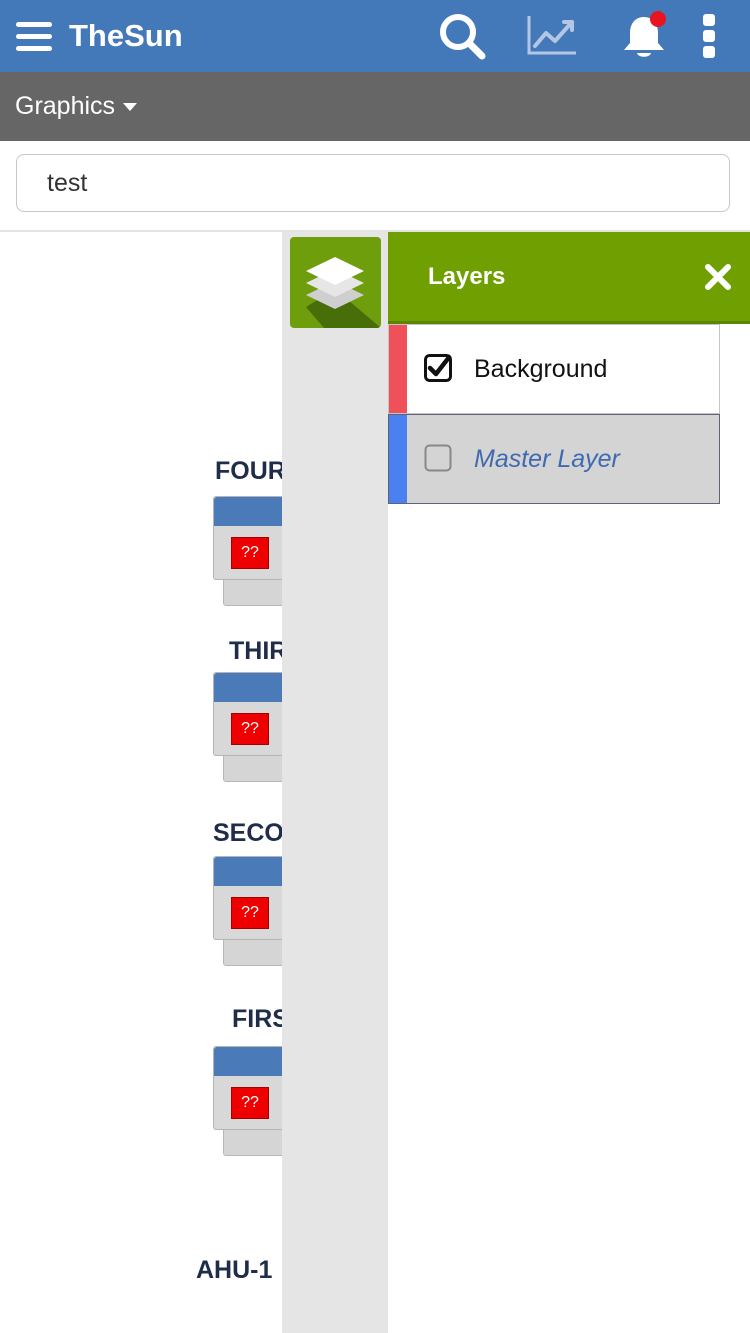  Describe the element at coordinates (658, 19) in the screenshot. I see `notification-badge` at that location.